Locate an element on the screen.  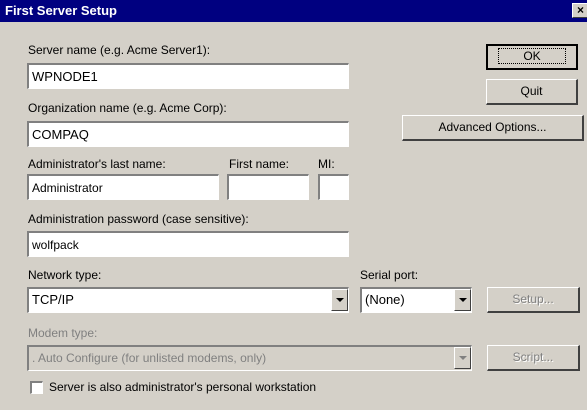
close-icon: × is located at coordinates (580, 10).